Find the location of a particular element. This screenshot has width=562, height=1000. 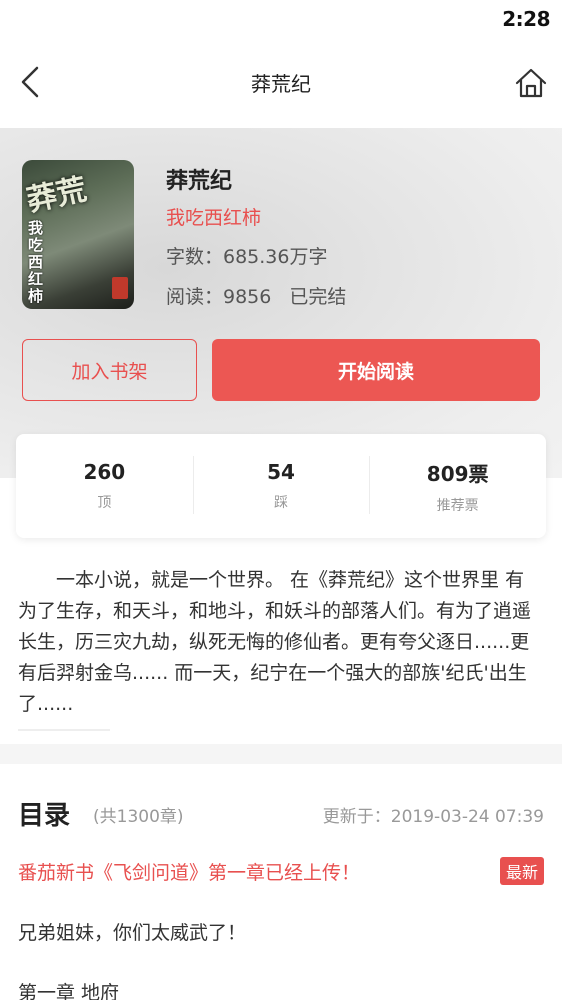

chapter-item: 番茄新书《飞剑问道》第一章已经上传！ 最新 is located at coordinates (281, 871).